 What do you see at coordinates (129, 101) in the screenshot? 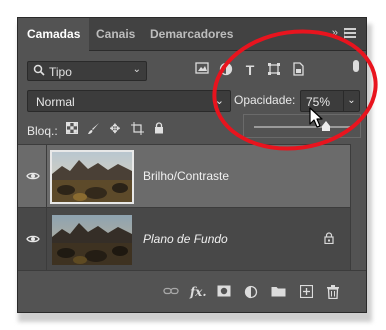
I see `blend-mode-select: Normal ⌄` at bounding box center [129, 101].